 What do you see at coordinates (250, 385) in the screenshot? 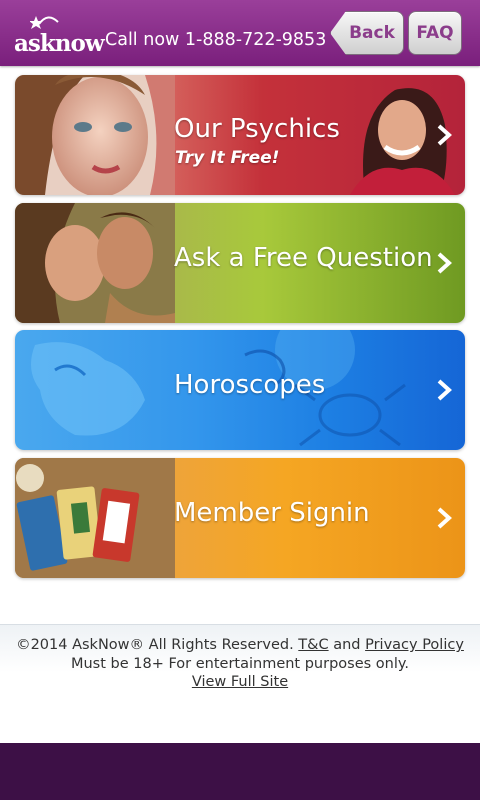
I see `tile-label: Horoscopes` at bounding box center [250, 385].